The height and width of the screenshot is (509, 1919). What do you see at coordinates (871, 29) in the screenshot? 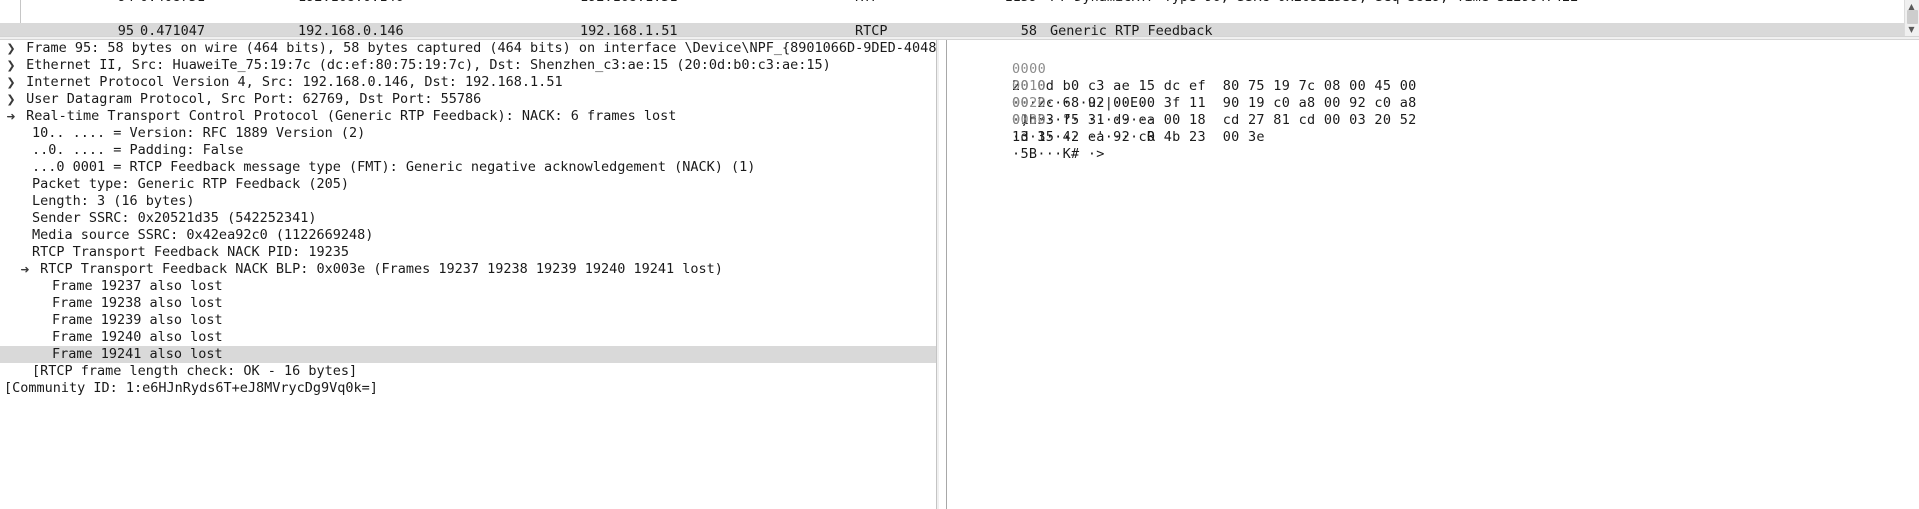
I see `packet-proto: RTCP` at bounding box center [871, 29].